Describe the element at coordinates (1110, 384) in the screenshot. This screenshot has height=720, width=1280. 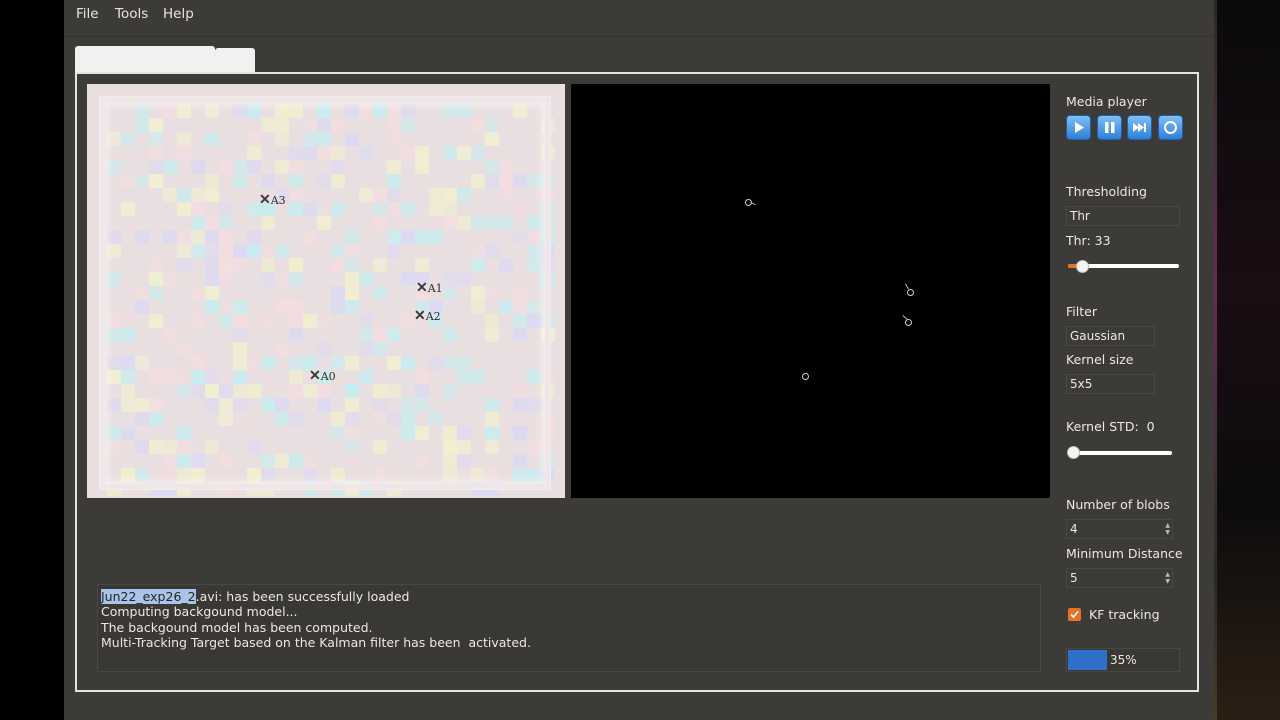
I see `kernel-size-select: 5x5` at that location.